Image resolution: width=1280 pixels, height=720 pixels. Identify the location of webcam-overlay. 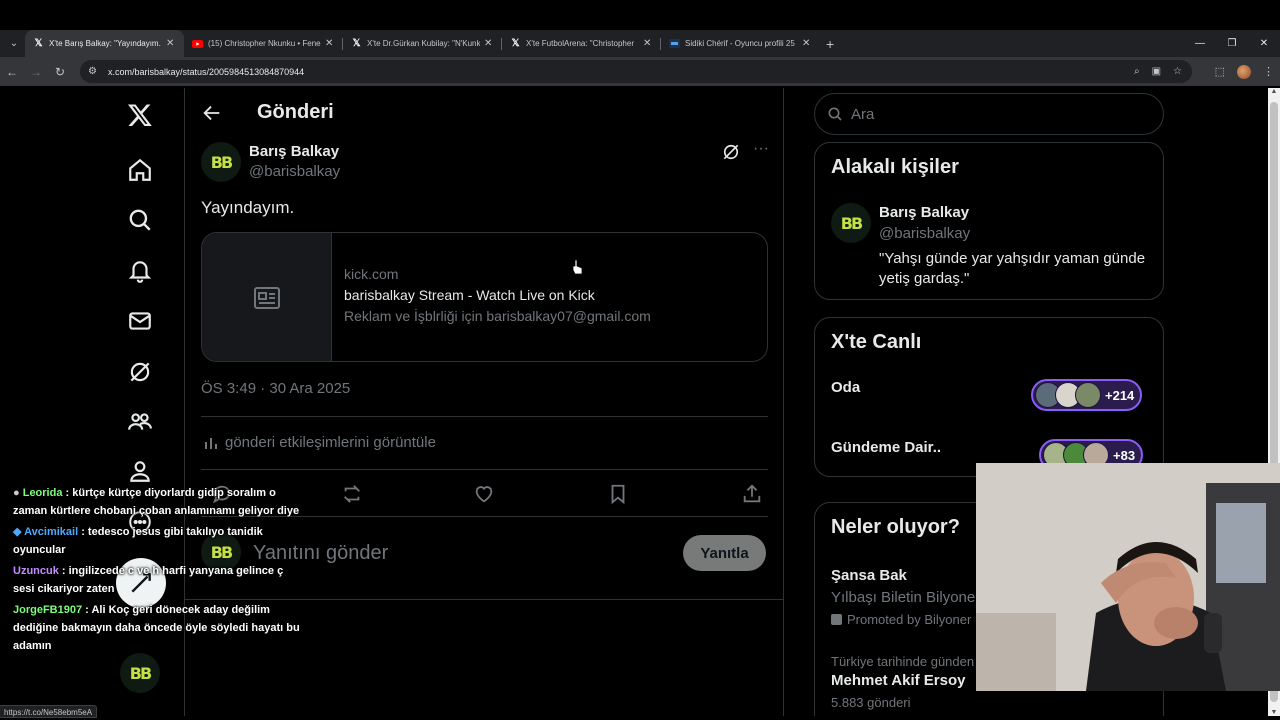
(1128, 577).